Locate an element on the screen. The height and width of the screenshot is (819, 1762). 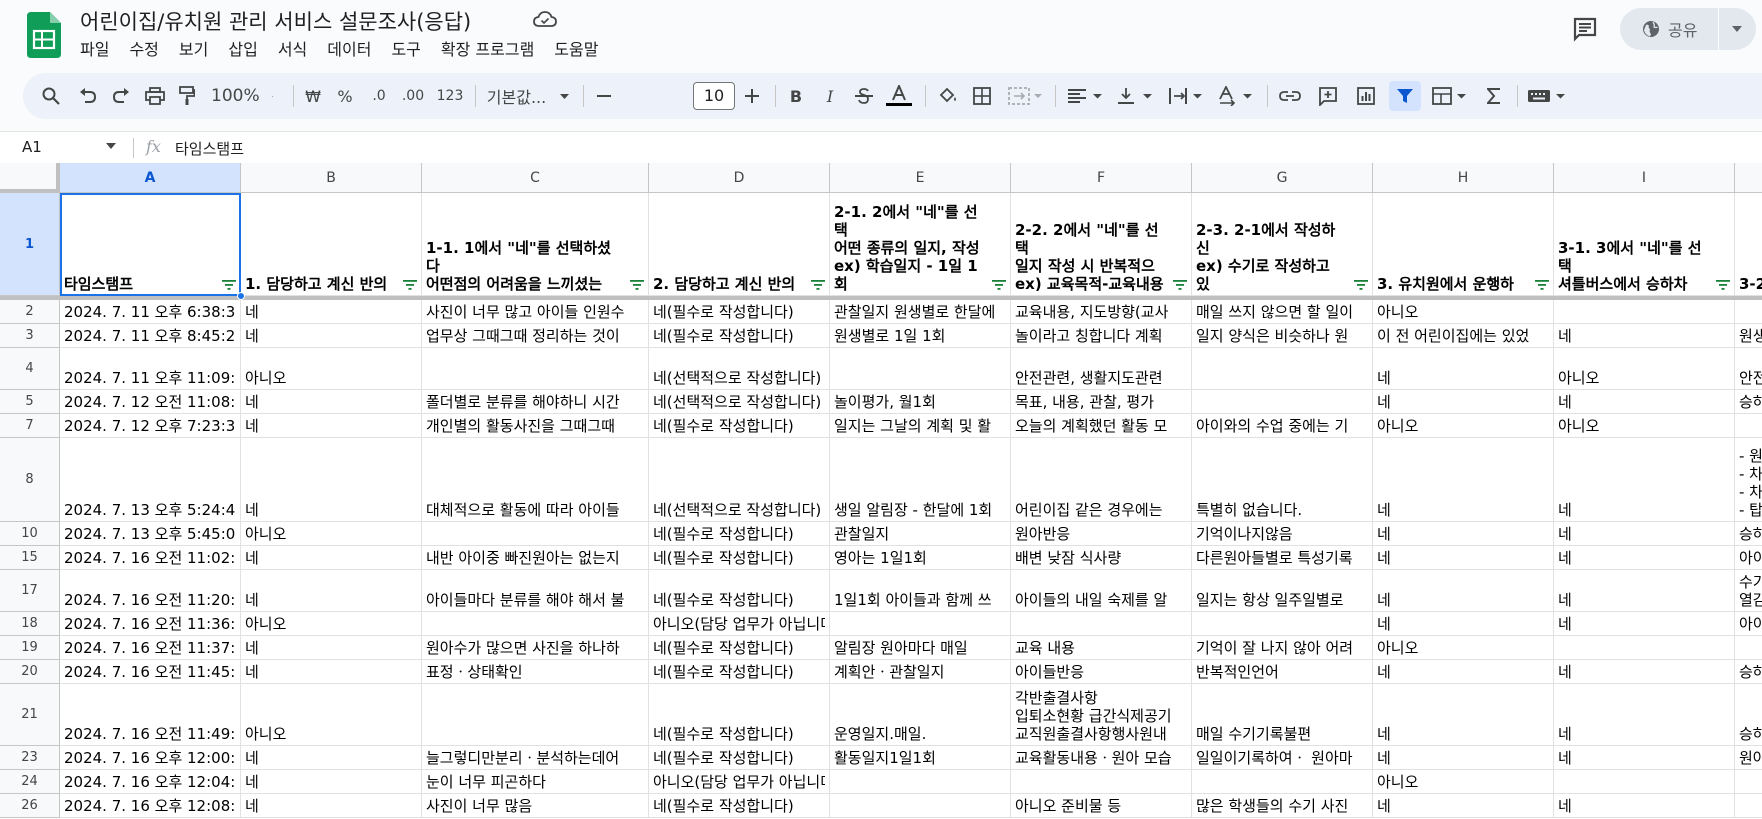
table-cell: 놀이라고 칭합니다 계획 is located at coordinates (1101, 336).